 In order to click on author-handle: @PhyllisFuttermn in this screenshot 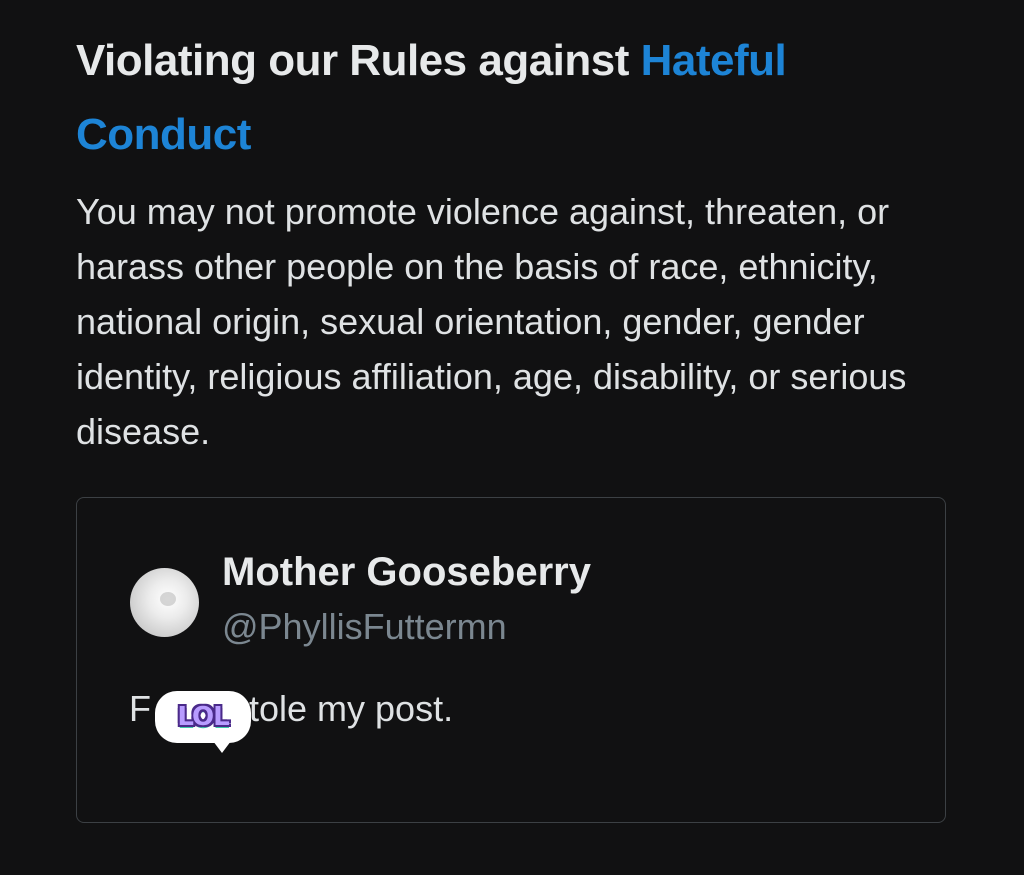, I will do `click(364, 627)`.